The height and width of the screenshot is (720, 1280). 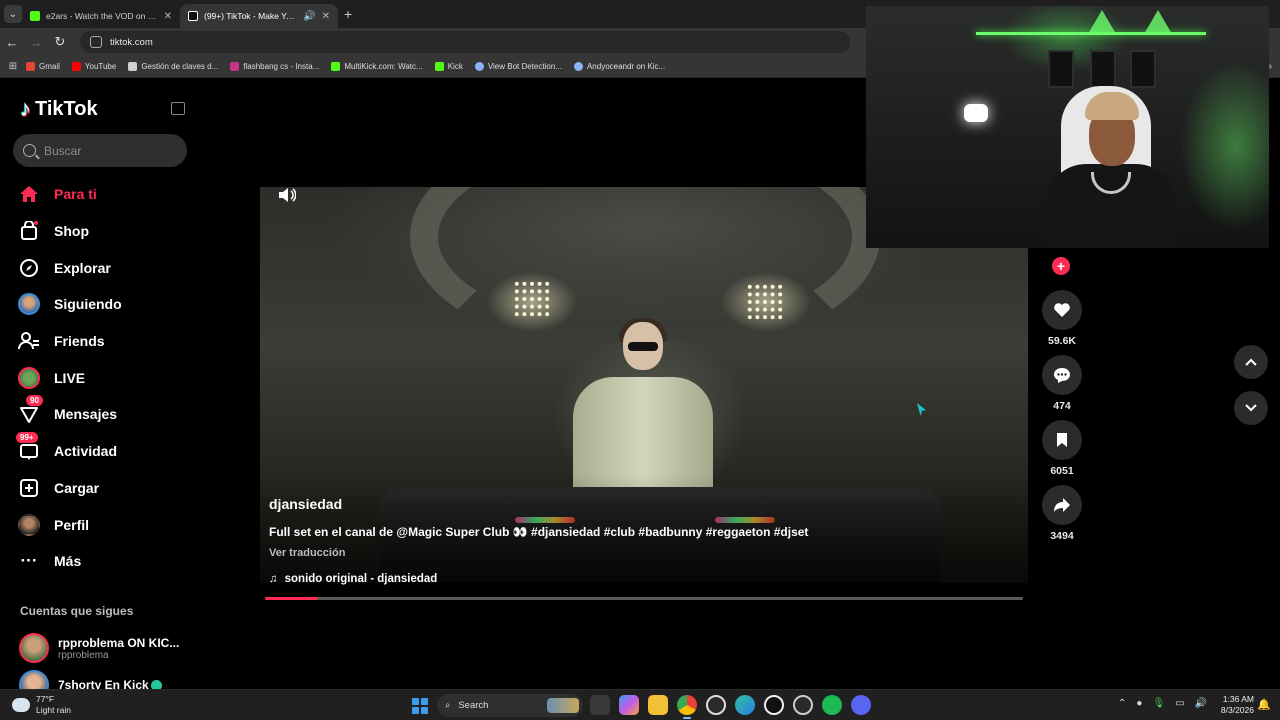 What do you see at coordinates (104, 561) in the screenshot?
I see `sidebar-item-mas: ··· Más` at bounding box center [104, 561].